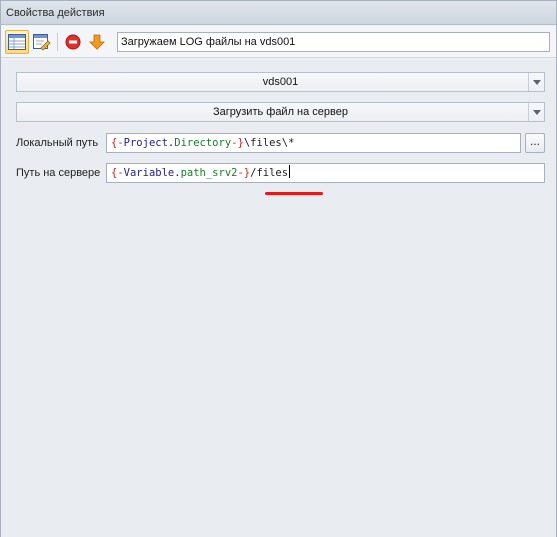 This screenshot has height=537, width=557. I want to click on red-underline-annotation, so click(294, 193).